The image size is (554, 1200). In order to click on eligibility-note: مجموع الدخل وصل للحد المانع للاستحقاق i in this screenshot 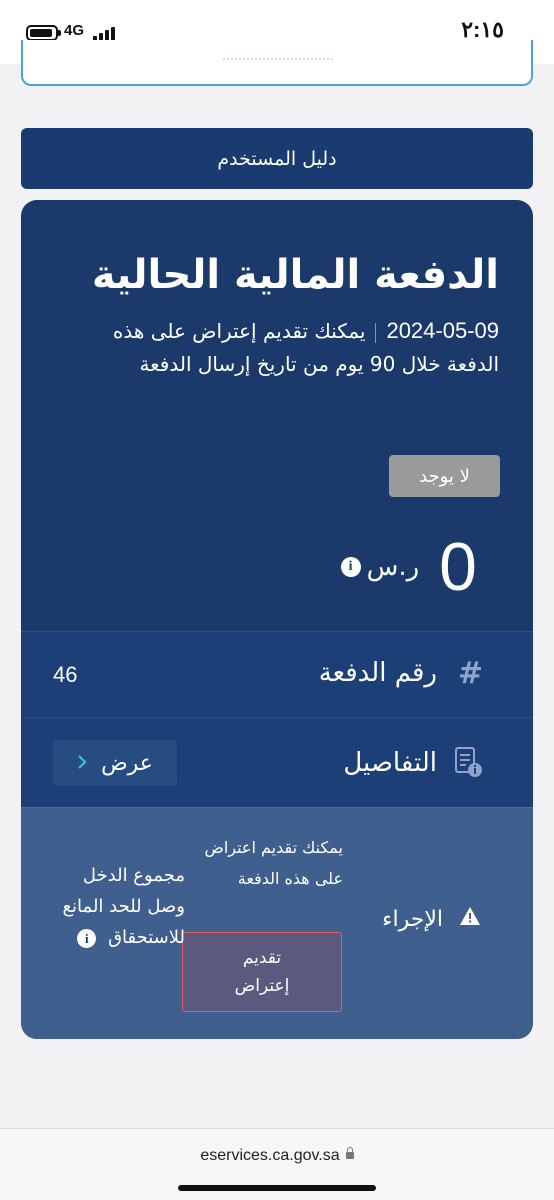, I will do `click(121, 906)`.